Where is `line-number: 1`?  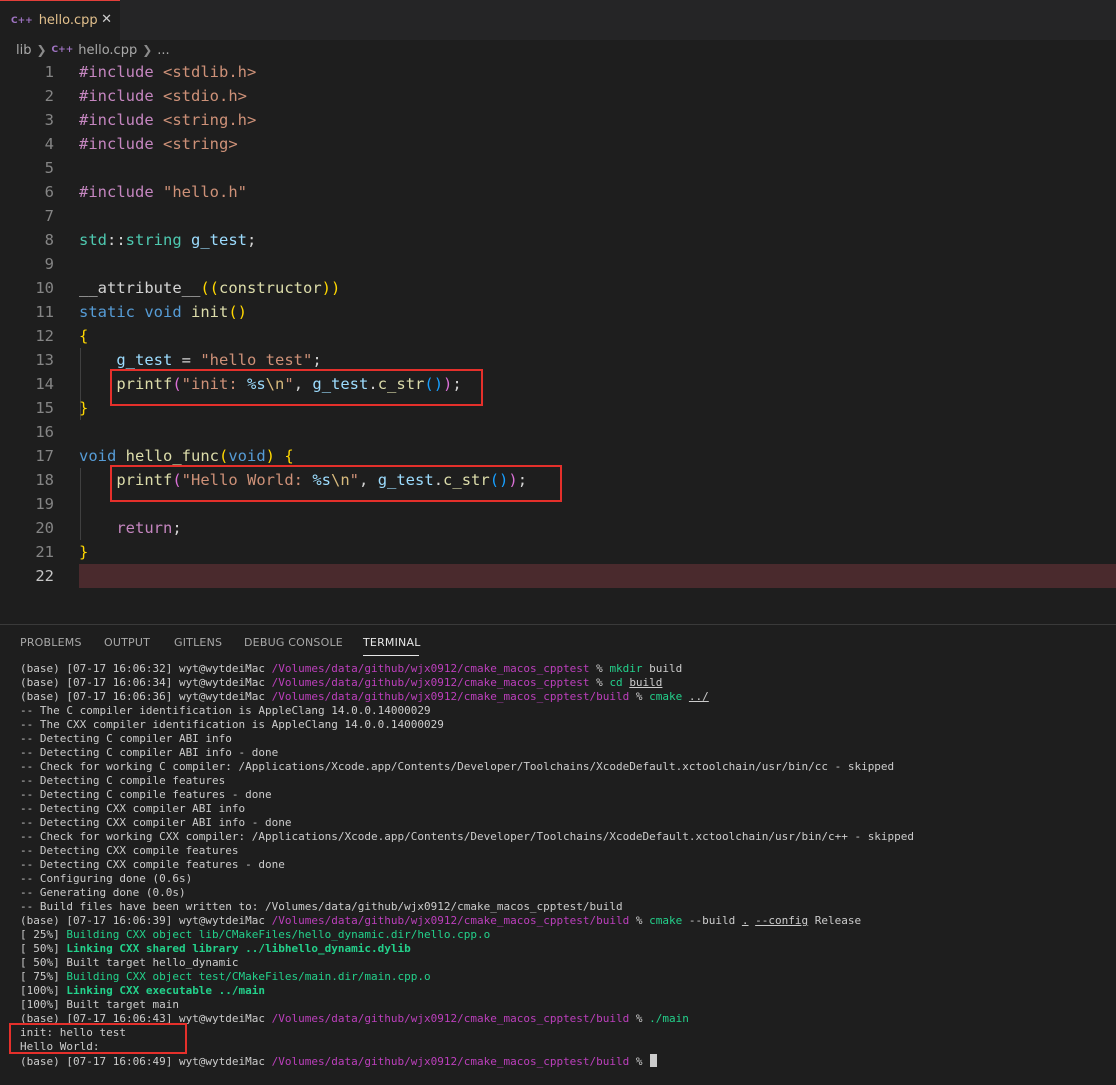 line-number: 1 is located at coordinates (49, 72).